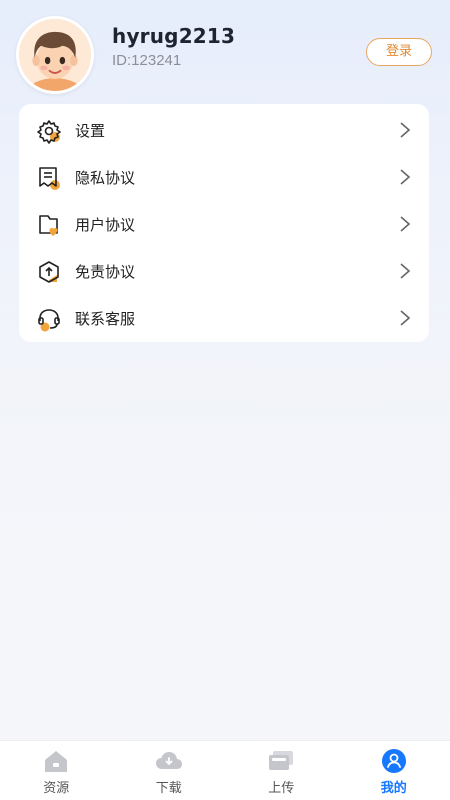 The image size is (450, 800). Describe the element at coordinates (281, 761) in the screenshot. I see `cards-upload-icon` at that location.